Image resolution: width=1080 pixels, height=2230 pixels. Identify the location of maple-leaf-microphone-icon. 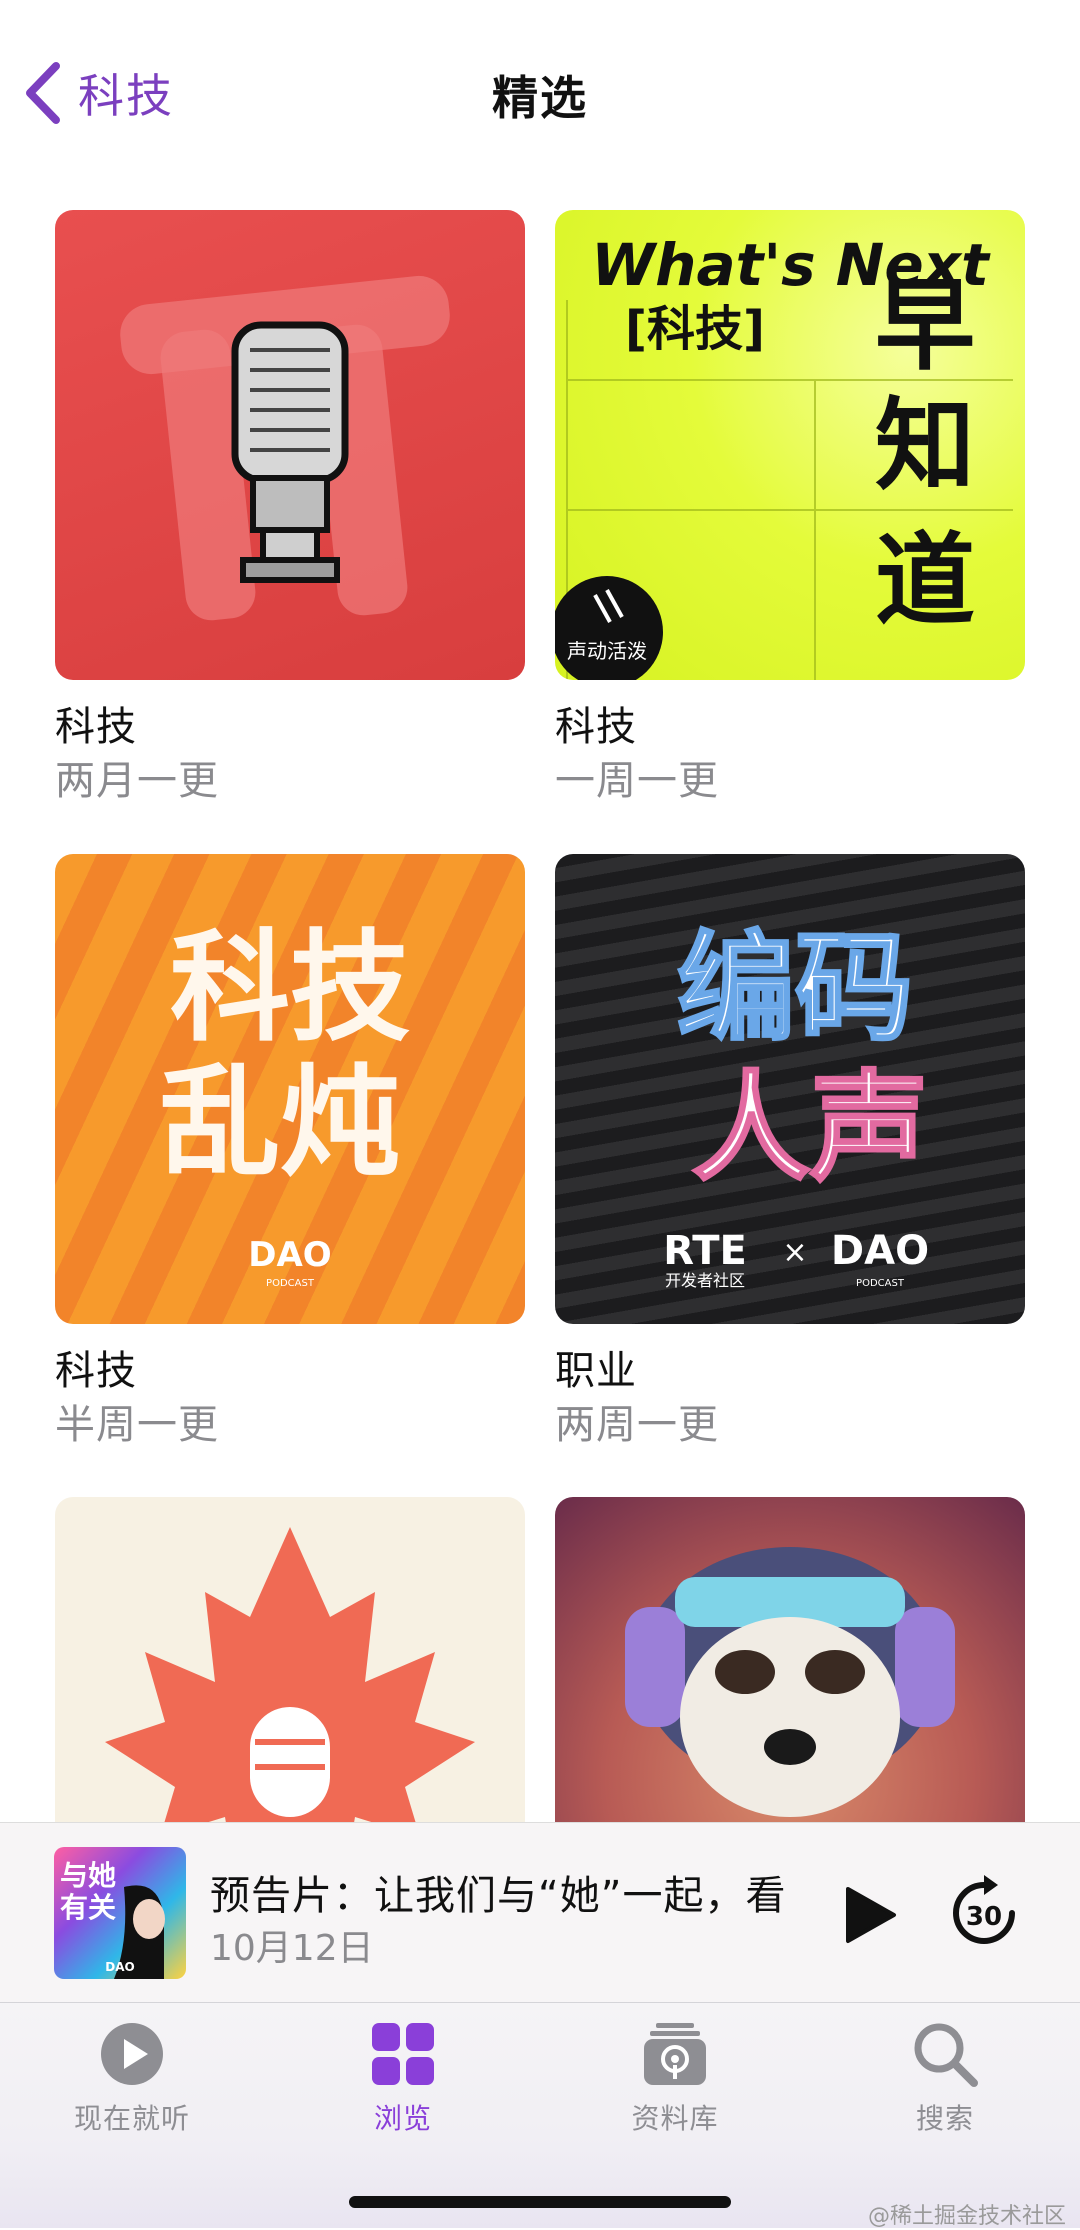
(290, 1674).